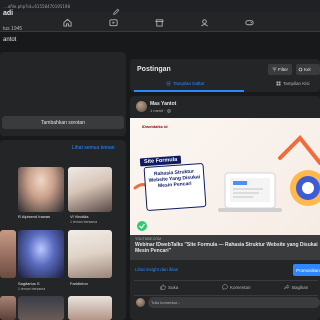  What do you see at coordinates (148, 239) in the screenshot?
I see `link-domain: YOUTUBE.COM` at bounding box center [148, 239].